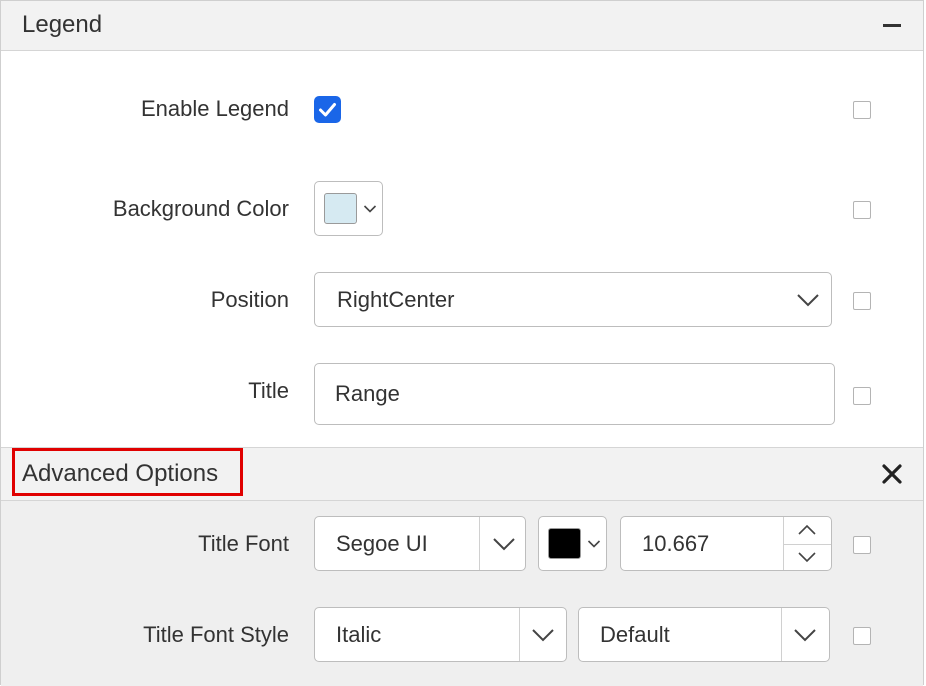  Describe the element at coordinates (243, 543) in the screenshot. I see `title-font-label: Title Font` at that location.